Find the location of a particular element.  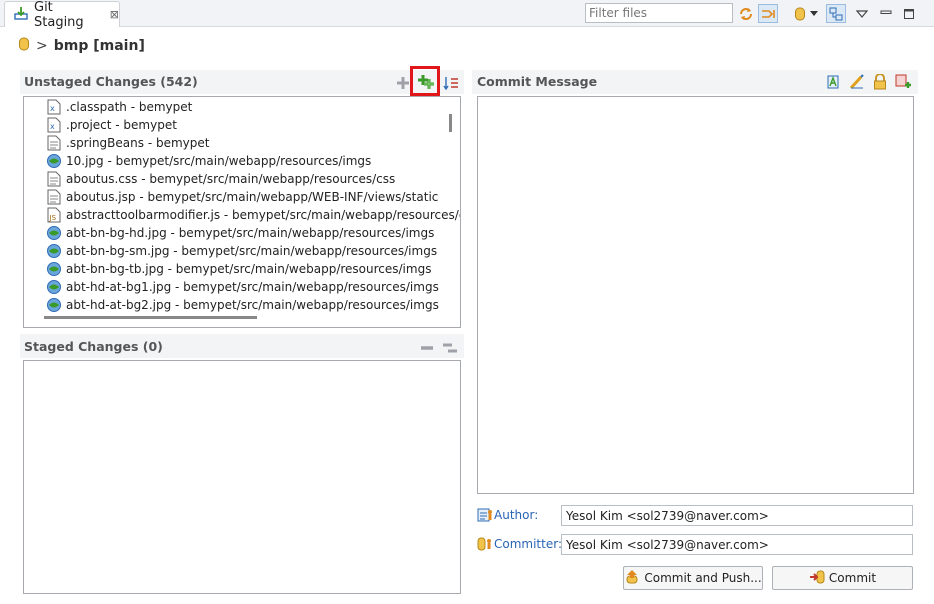

push-to-gerrit-icon is located at coordinates (903, 81).